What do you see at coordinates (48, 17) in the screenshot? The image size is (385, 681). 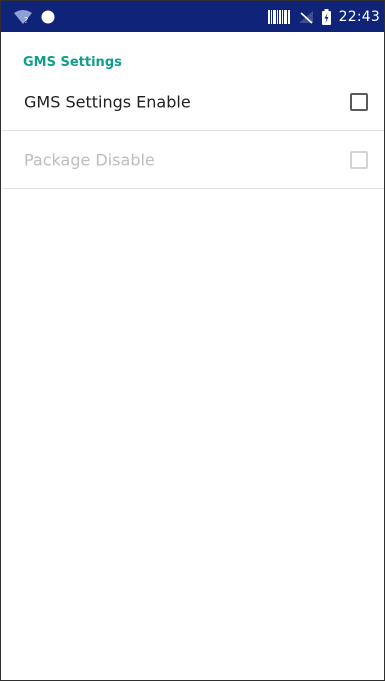 I see `circle-icon` at bounding box center [48, 17].